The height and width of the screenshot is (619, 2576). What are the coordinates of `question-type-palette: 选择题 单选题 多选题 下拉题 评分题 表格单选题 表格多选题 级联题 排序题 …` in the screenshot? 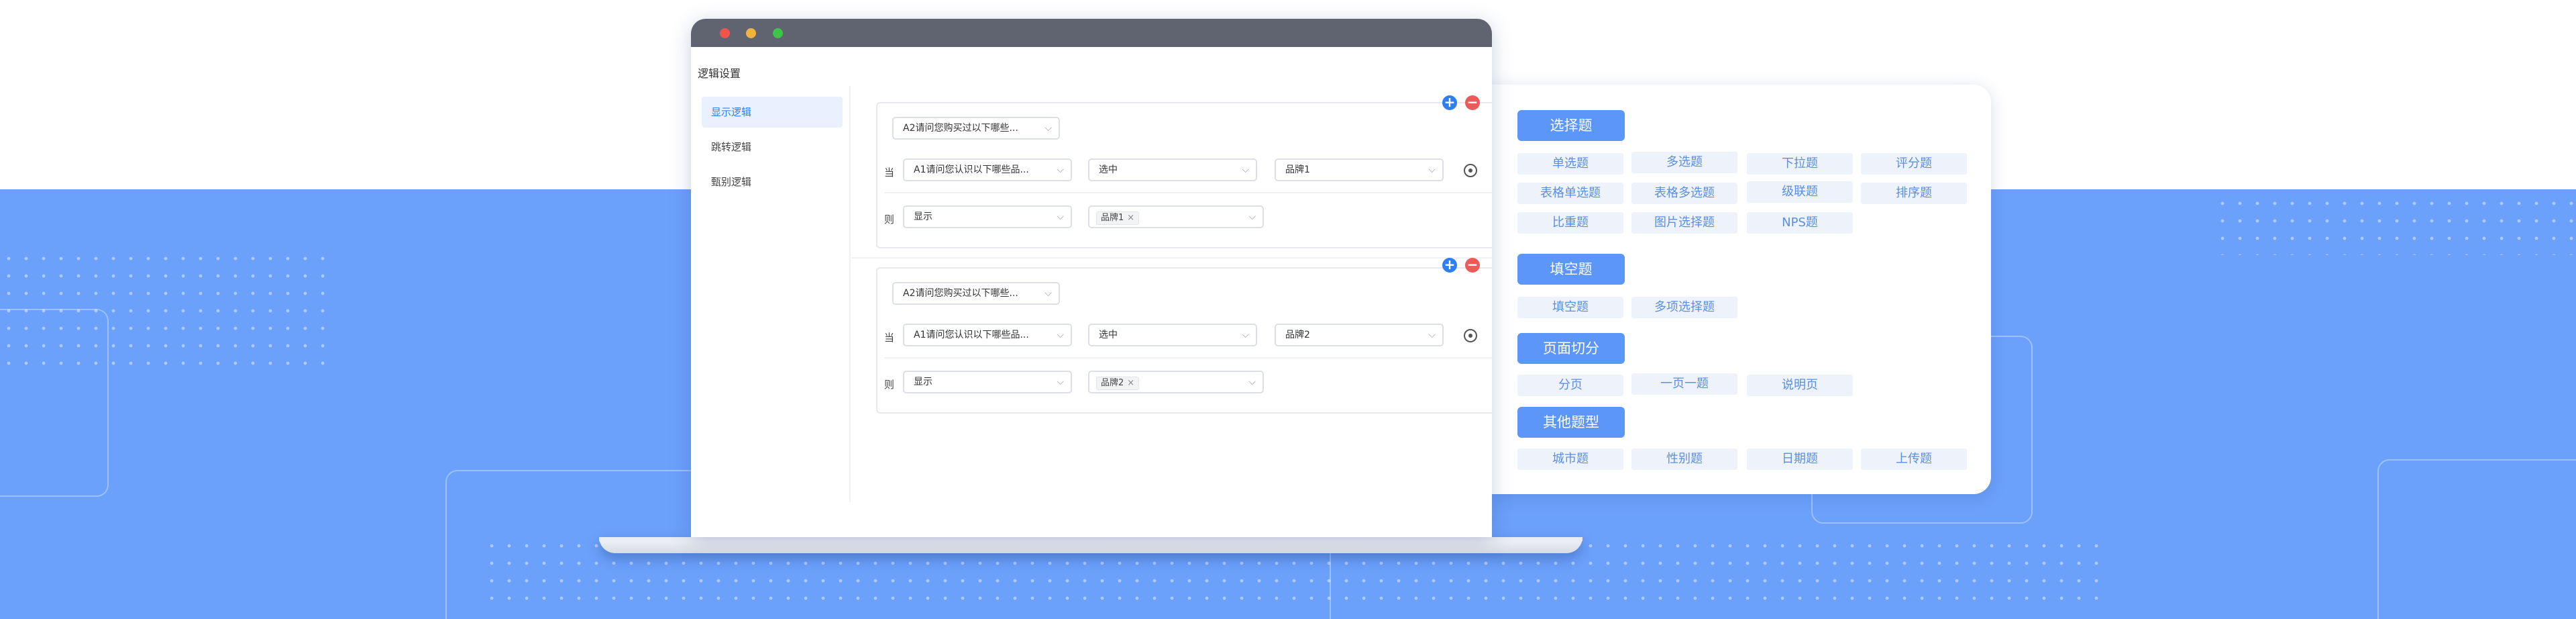 It's located at (1738, 289).